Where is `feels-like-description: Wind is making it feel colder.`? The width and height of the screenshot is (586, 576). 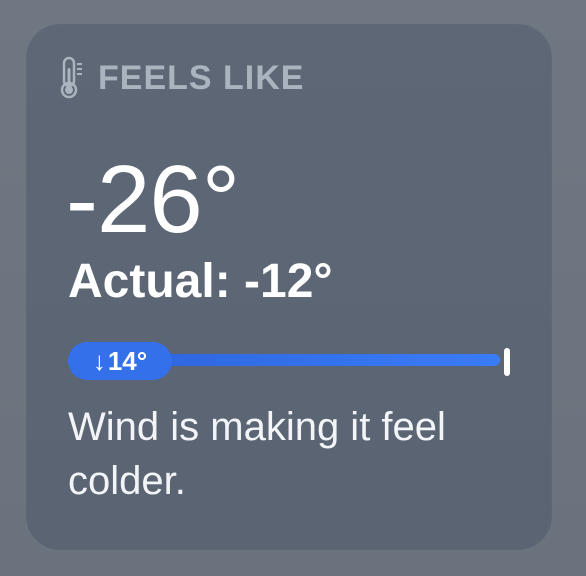 feels-like-description: Wind is making it feel colder. is located at coordinates (257, 454).